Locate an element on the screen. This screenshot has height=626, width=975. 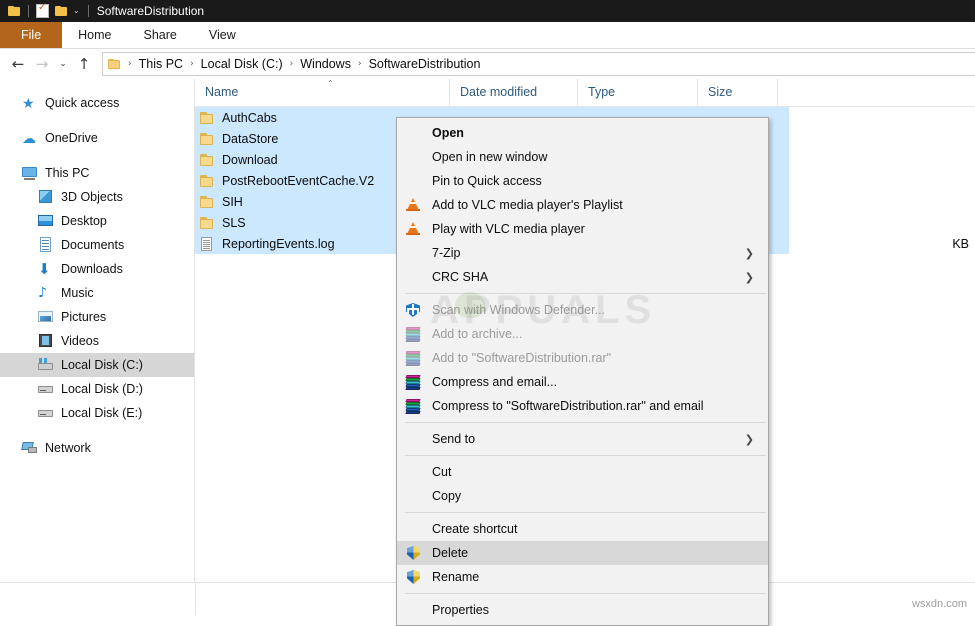
forward-button: → is located at coordinates (42, 64).